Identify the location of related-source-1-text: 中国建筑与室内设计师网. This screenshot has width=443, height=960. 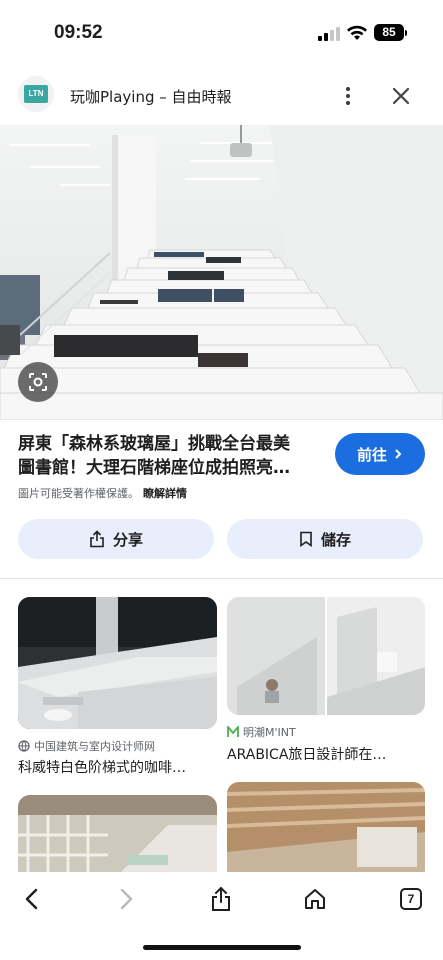
(94, 746).